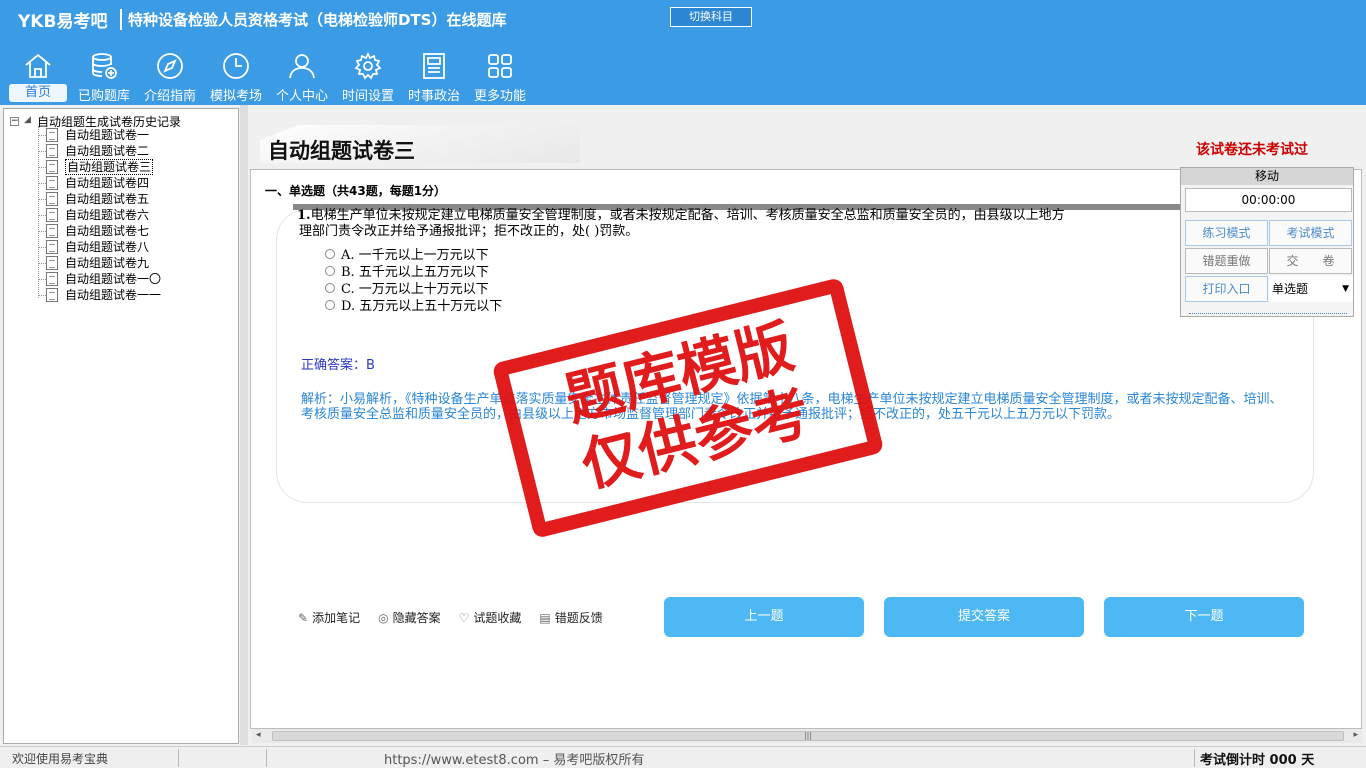 The height and width of the screenshot is (768, 1366). I want to click on tree-item: 自动组题试卷一〇, so click(99, 279).